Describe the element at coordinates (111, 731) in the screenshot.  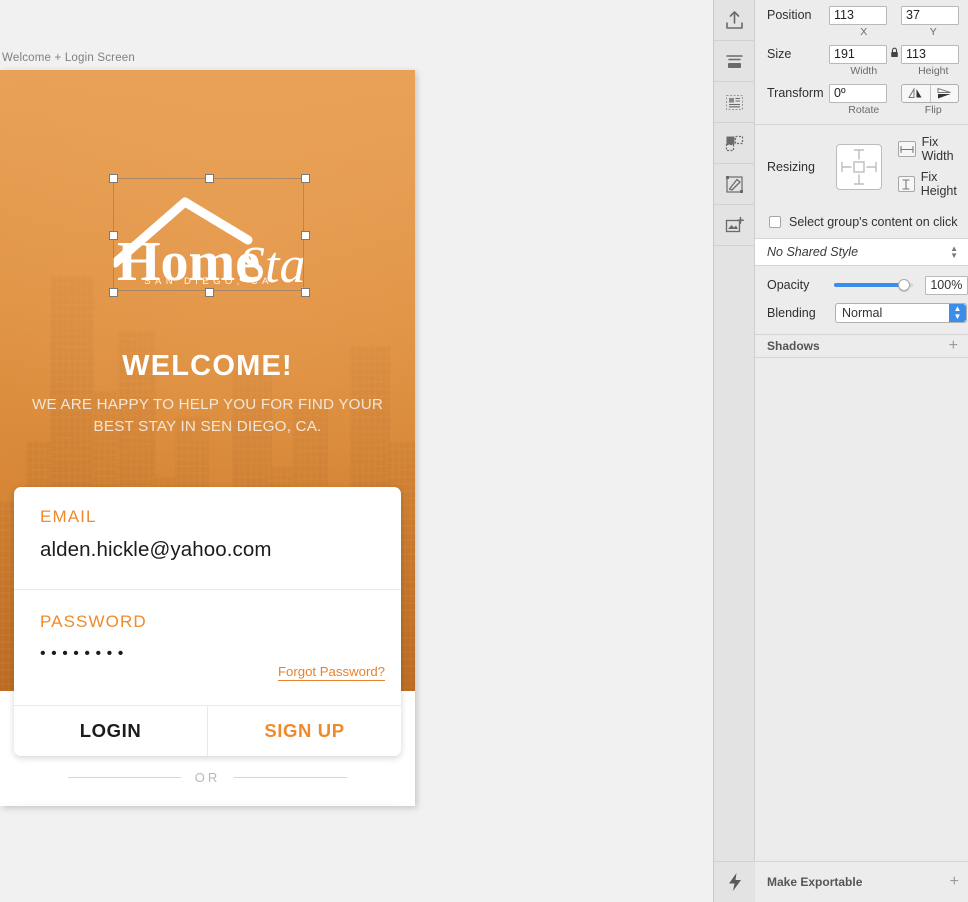
I see `login-button: LOGIN` at that location.